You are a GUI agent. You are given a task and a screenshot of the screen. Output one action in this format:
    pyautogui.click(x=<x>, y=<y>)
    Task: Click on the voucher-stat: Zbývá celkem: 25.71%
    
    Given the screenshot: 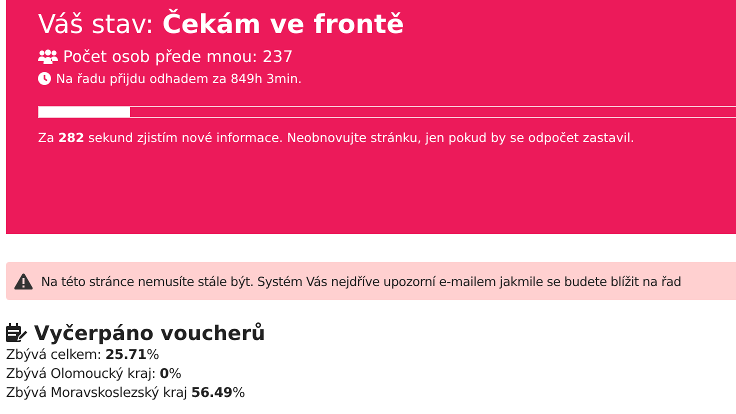 What is the action you would take?
    pyautogui.click(x=83, y=355)
    